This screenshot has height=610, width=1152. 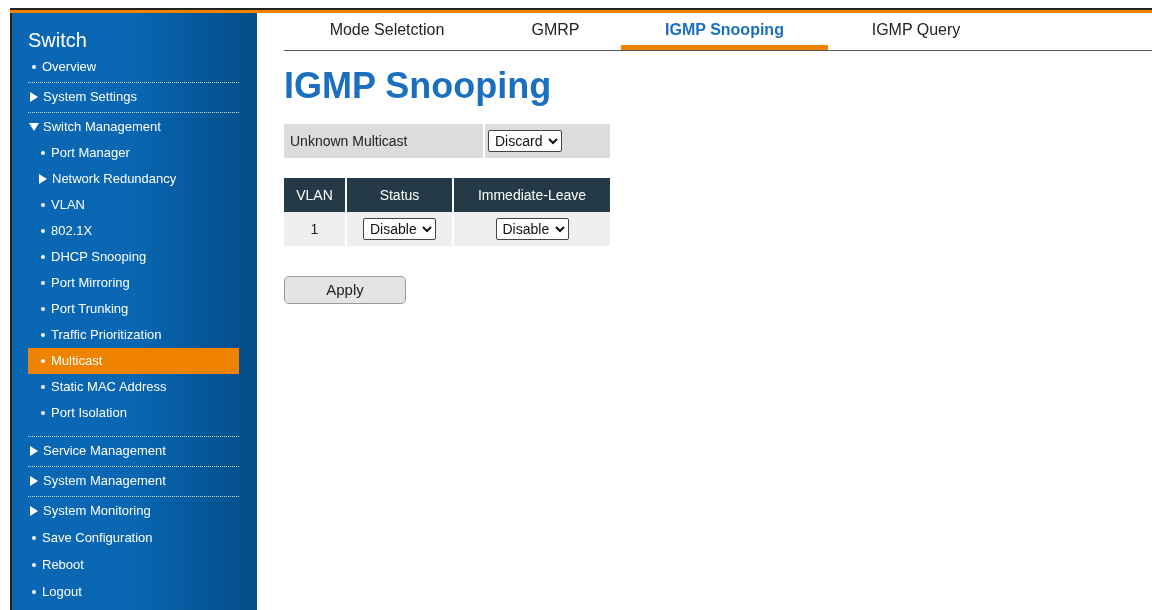 I want to click on column-header: Immediate-Leave, so click(x=531, y=195).